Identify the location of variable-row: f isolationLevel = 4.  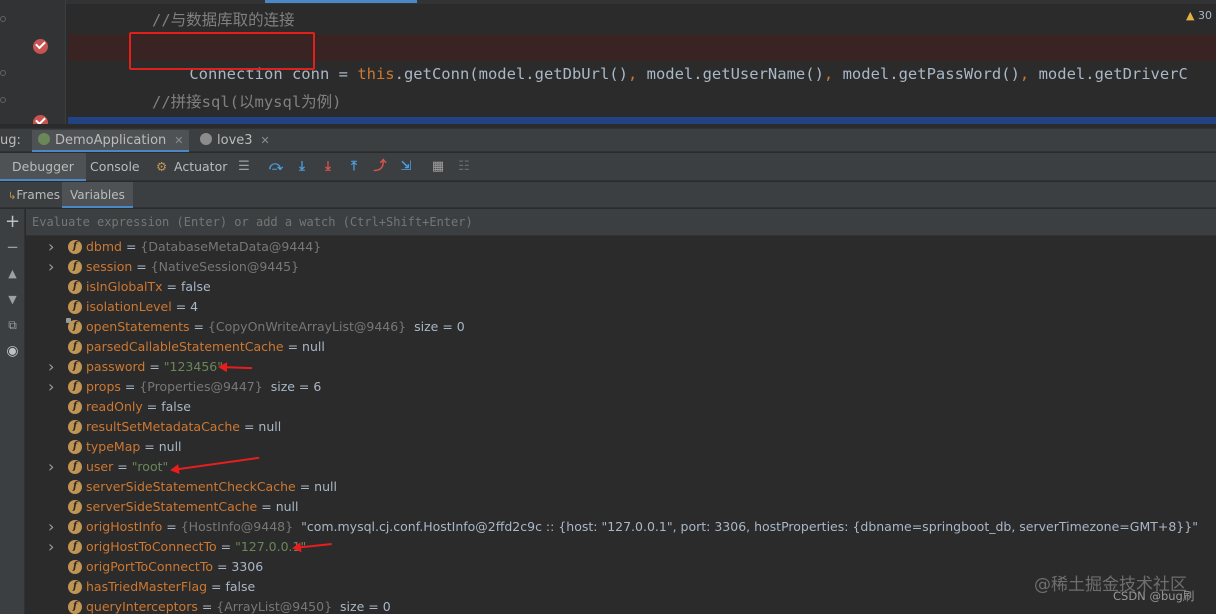
(621, 307).